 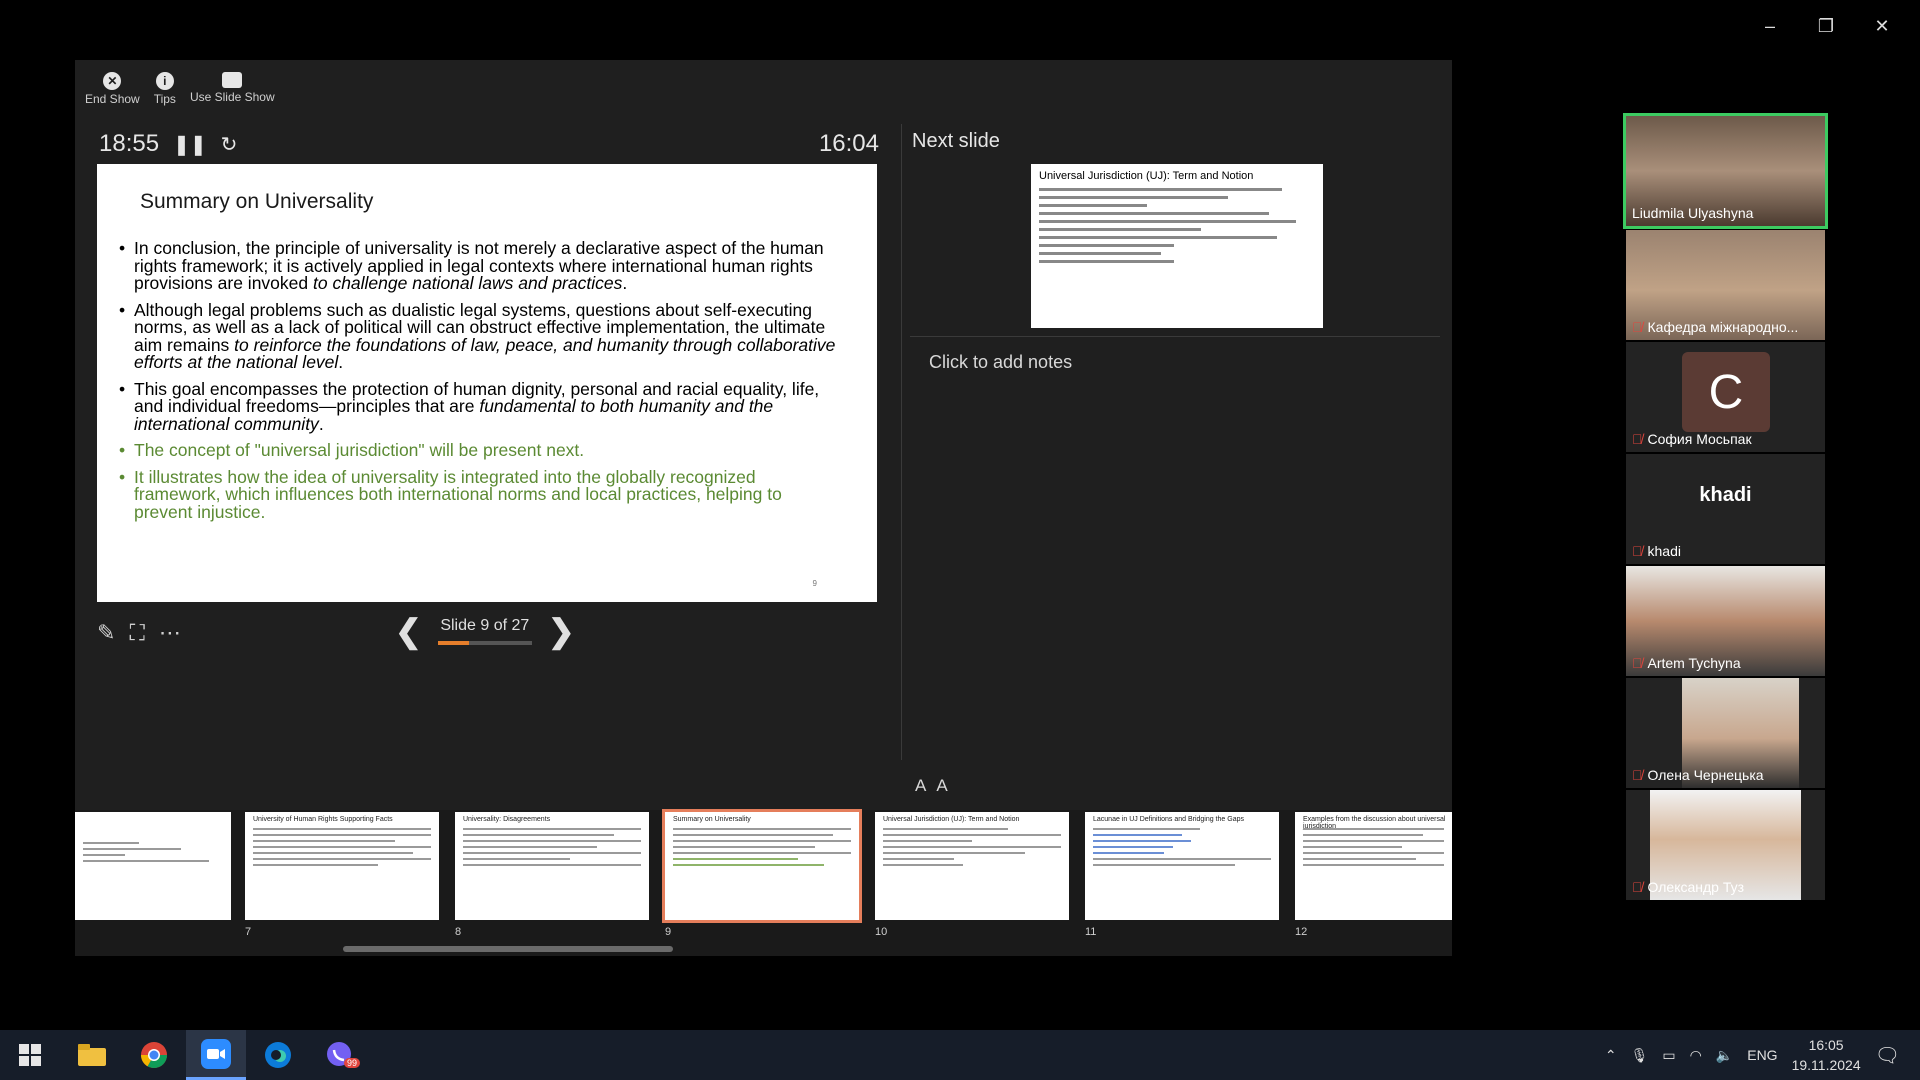 I want to click on edge-icon, so click(x=278, y=1055).